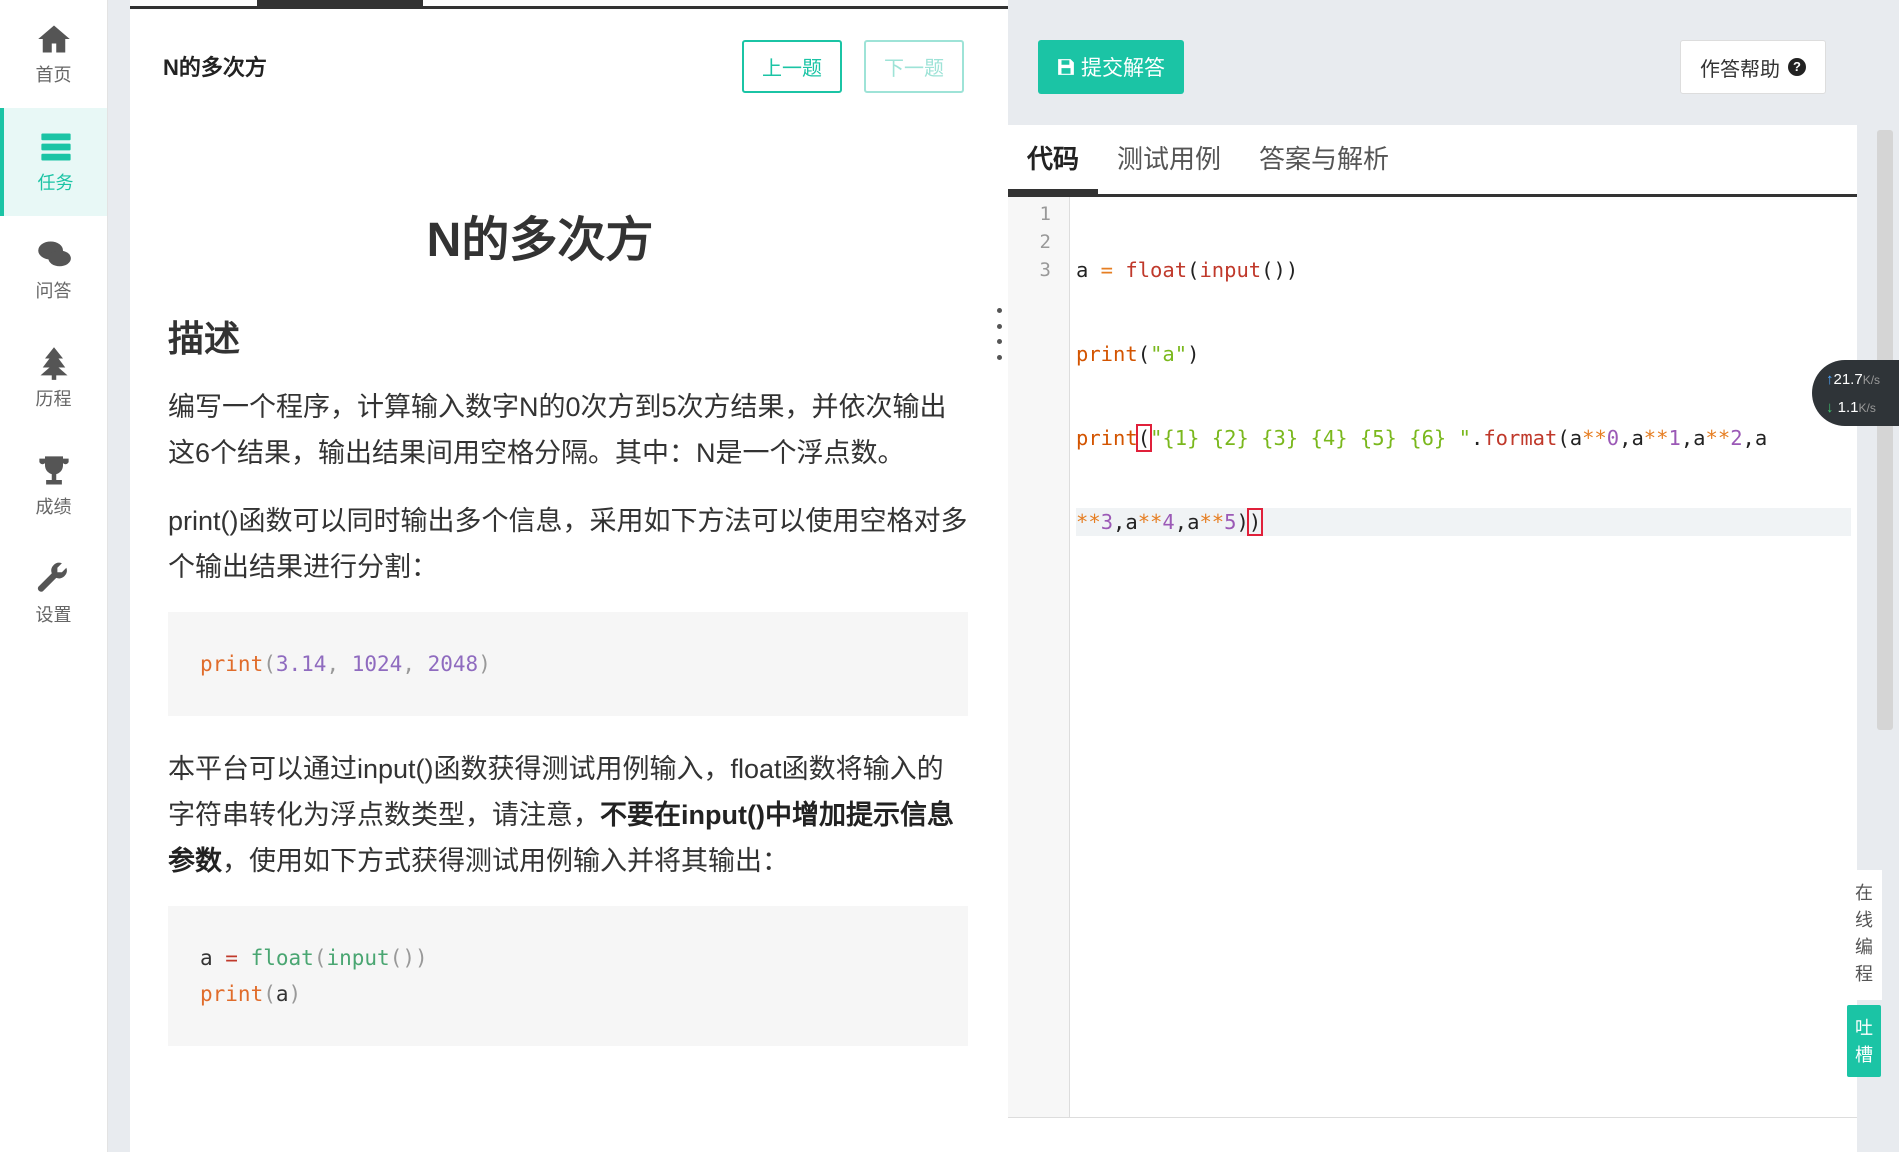 The height and width of the screenshot is (1152, 1899). Describe the element at coordinates (53, 39) in the screenshot. I see `home-icon` at that location.